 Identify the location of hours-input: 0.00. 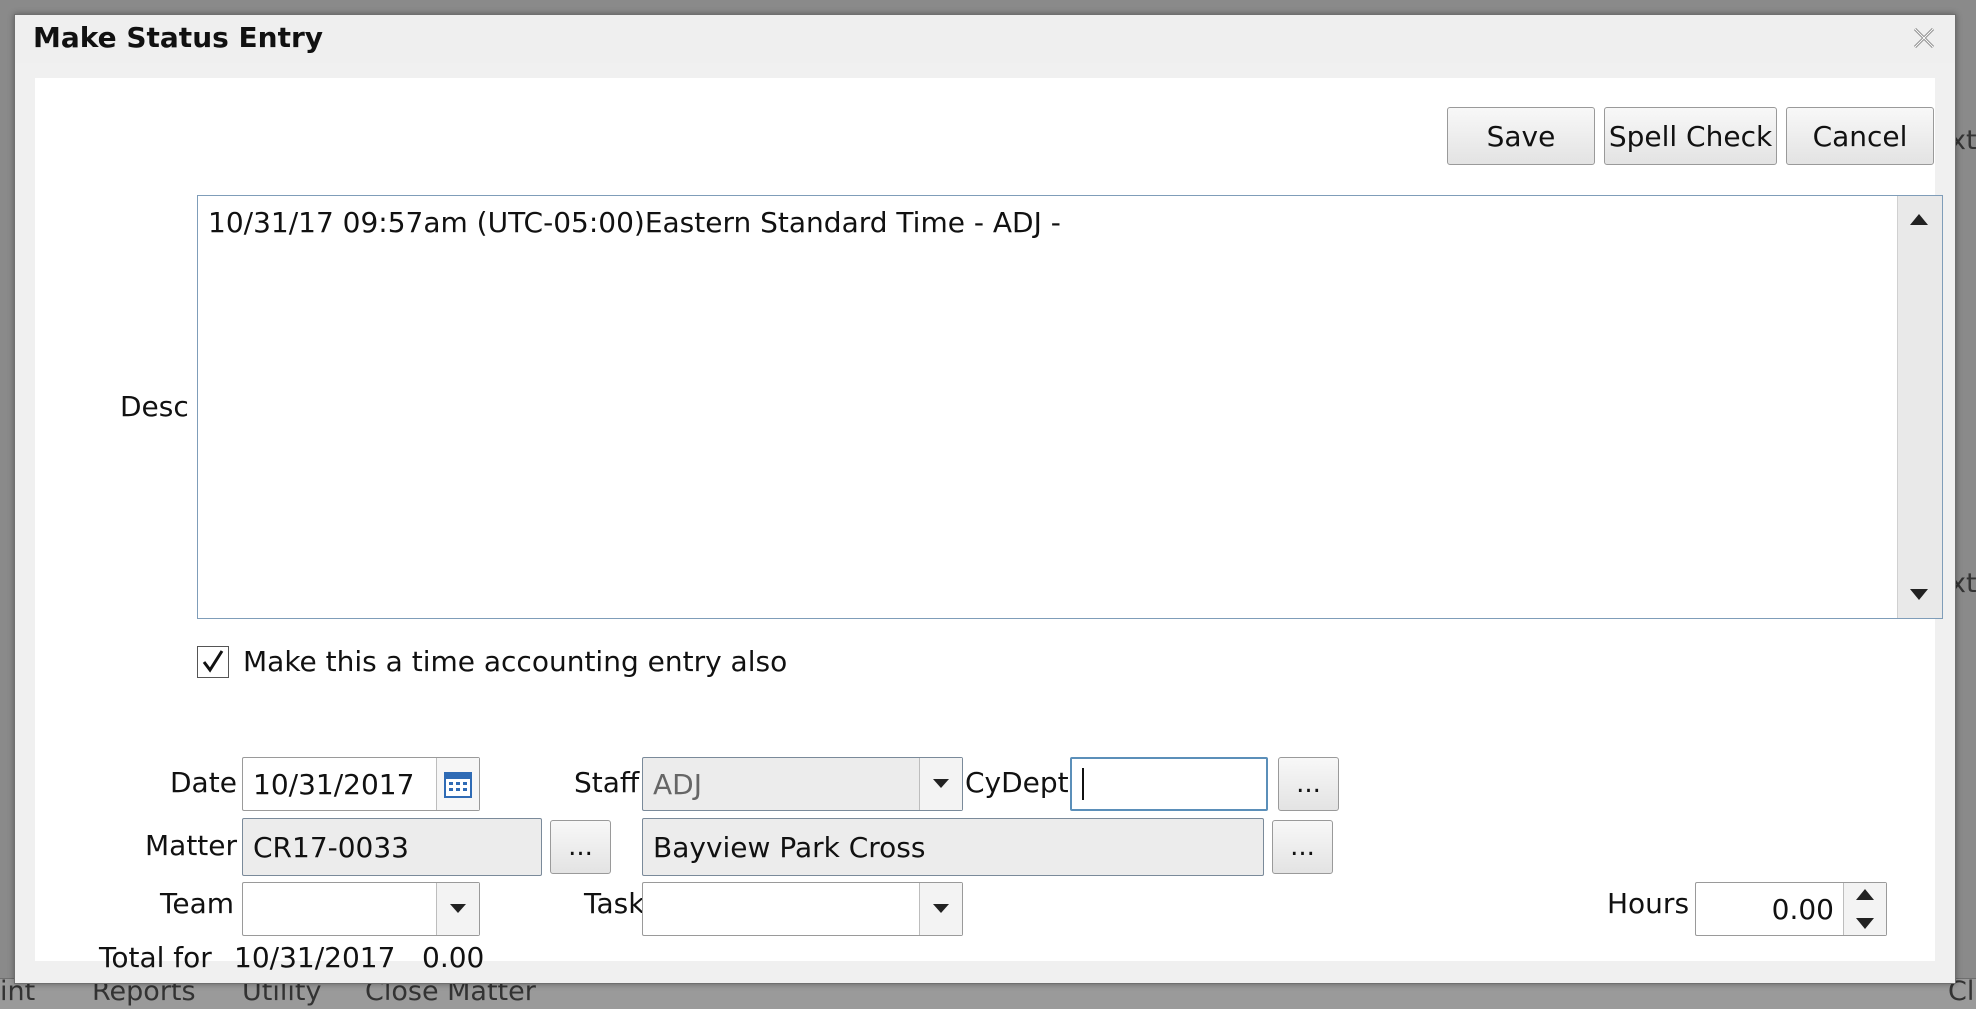
(1791, 909).